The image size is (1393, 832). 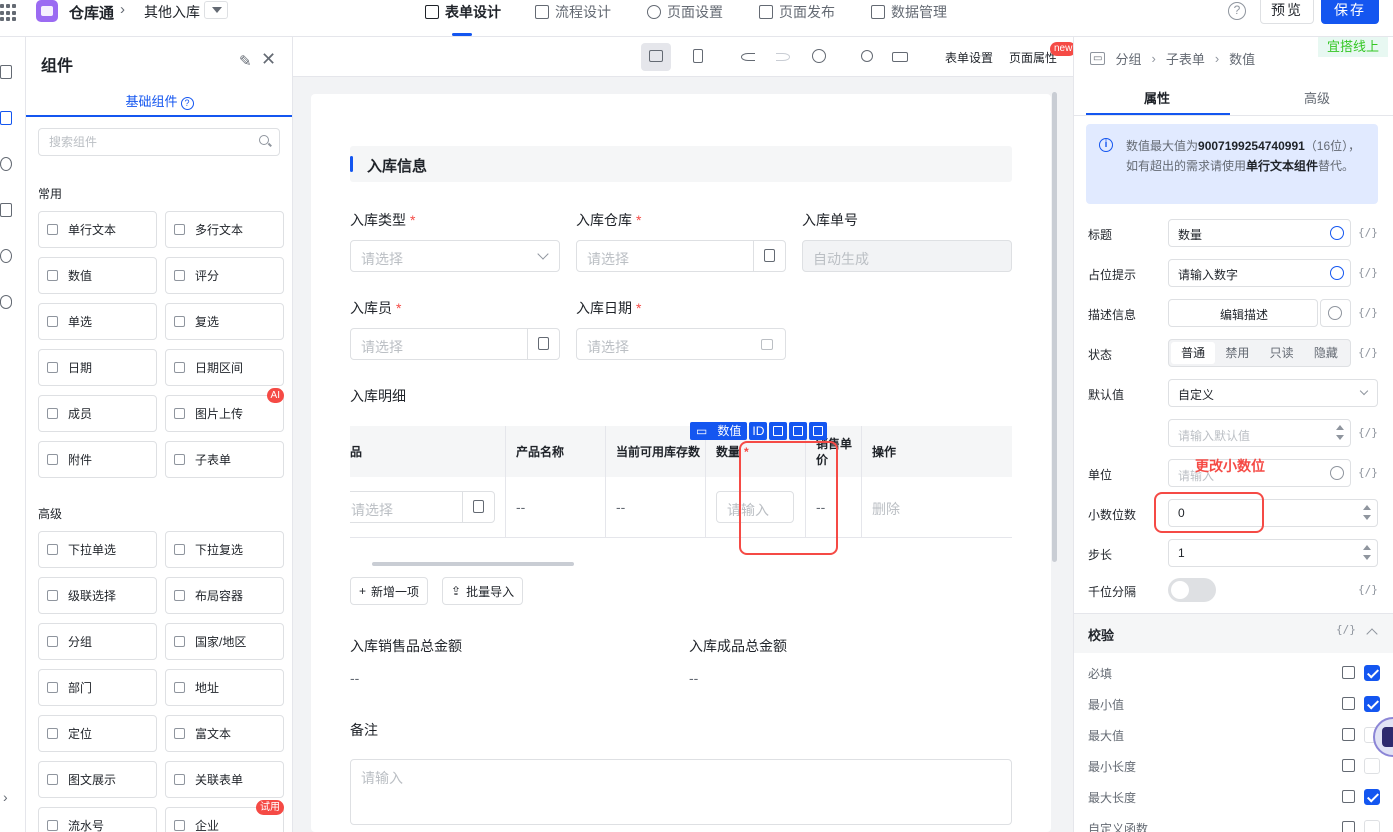 I want to click on component-item: 子表单, so click(x=224, y=459).